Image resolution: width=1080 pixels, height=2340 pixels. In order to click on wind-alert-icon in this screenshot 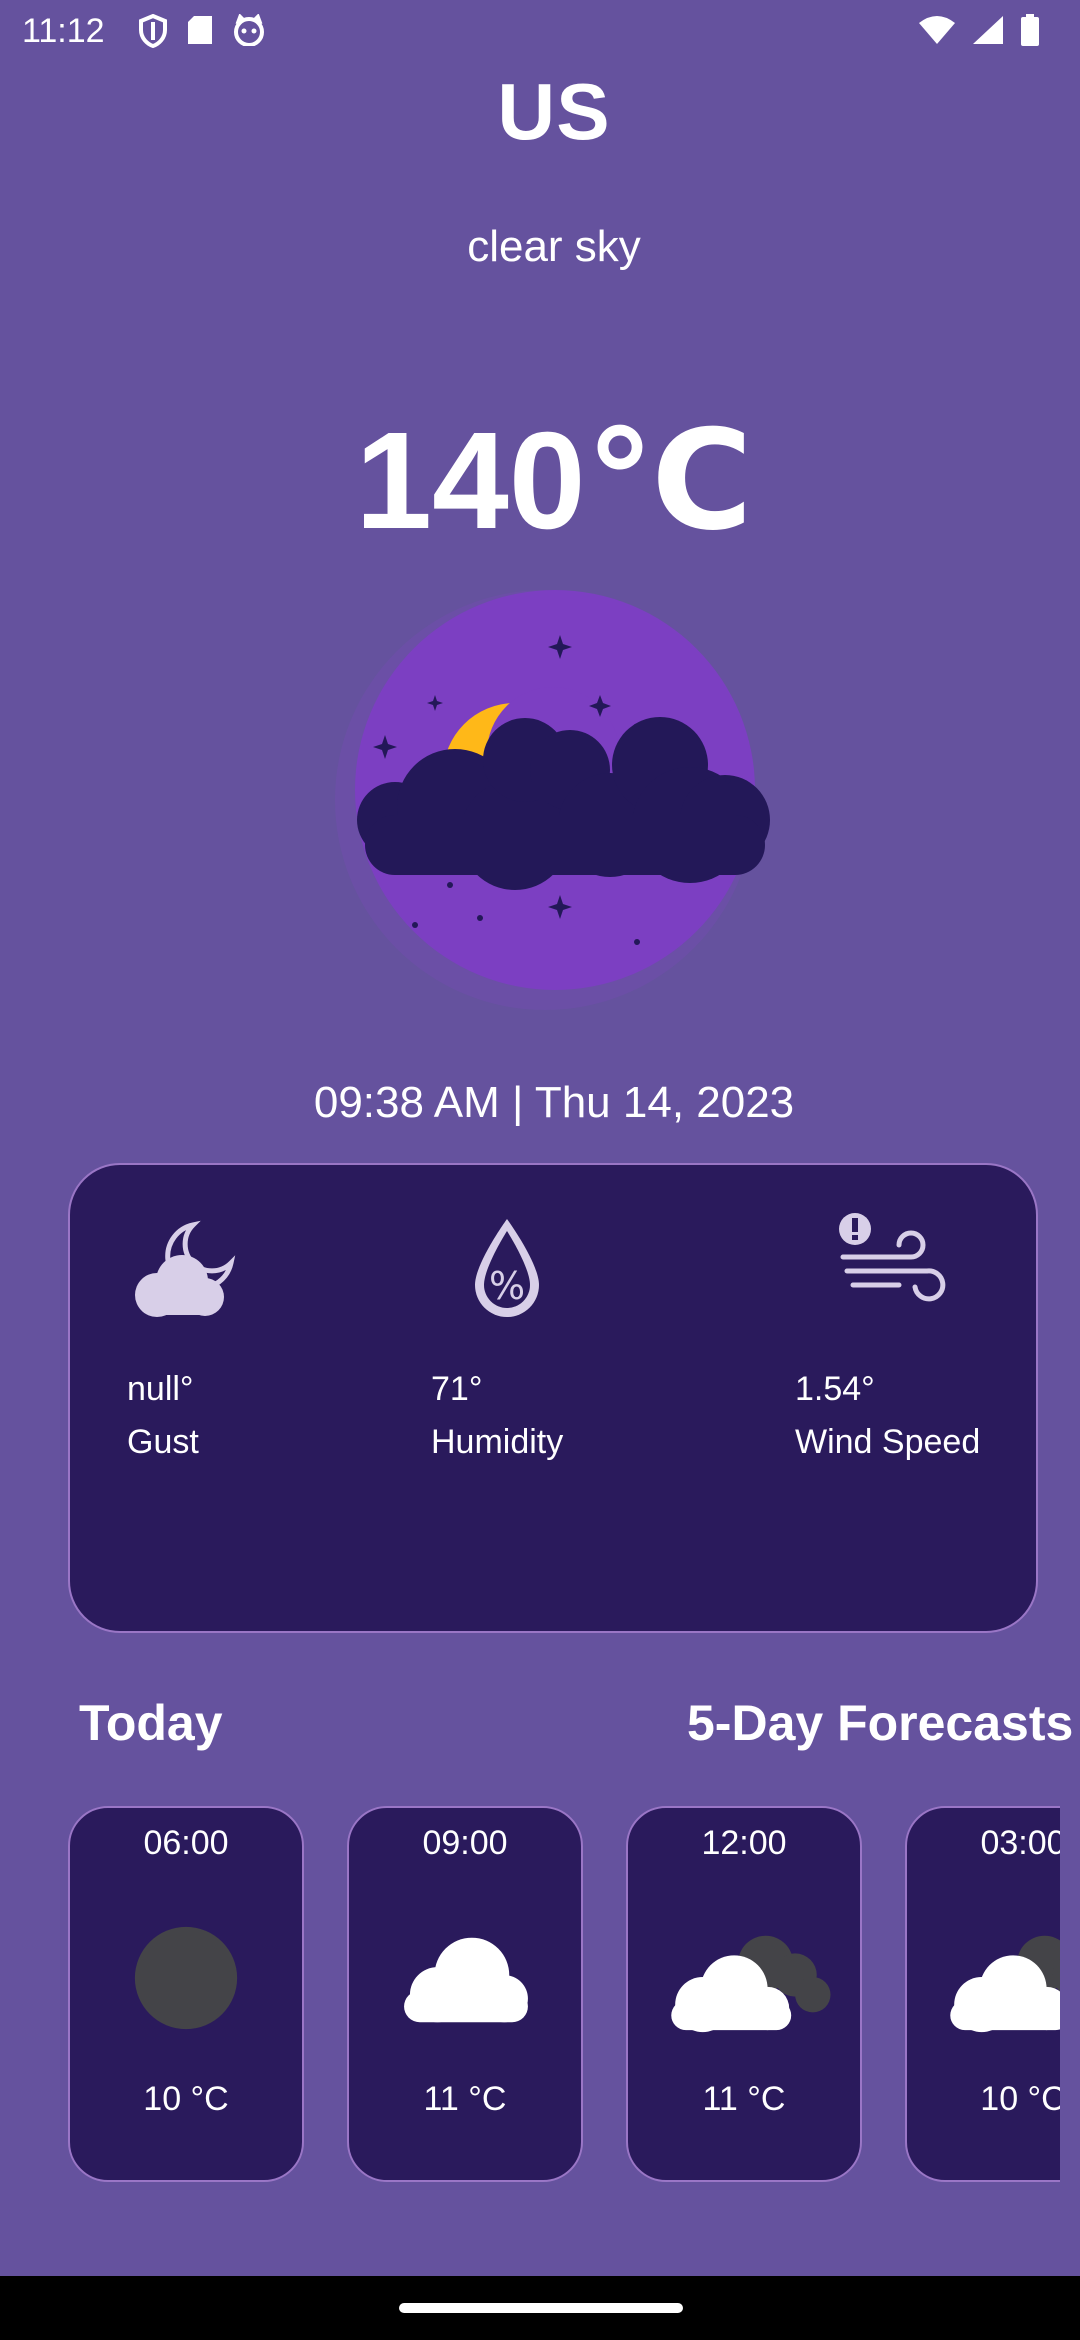, I will do `click(892, 1257)`.